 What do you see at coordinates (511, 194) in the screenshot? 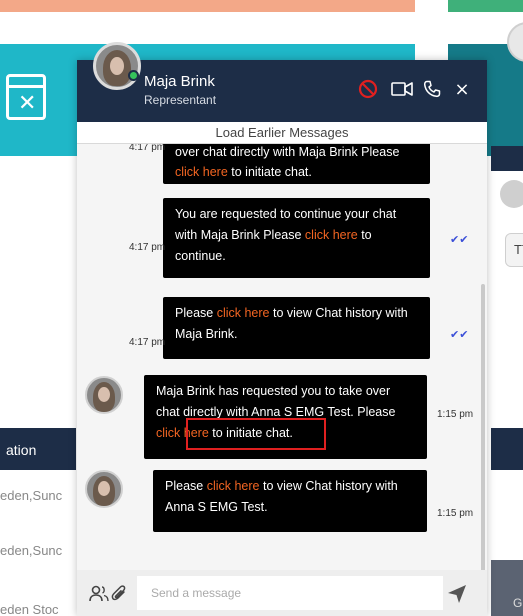
I see `bg-row-avatar` at bounding box center [511, 194].